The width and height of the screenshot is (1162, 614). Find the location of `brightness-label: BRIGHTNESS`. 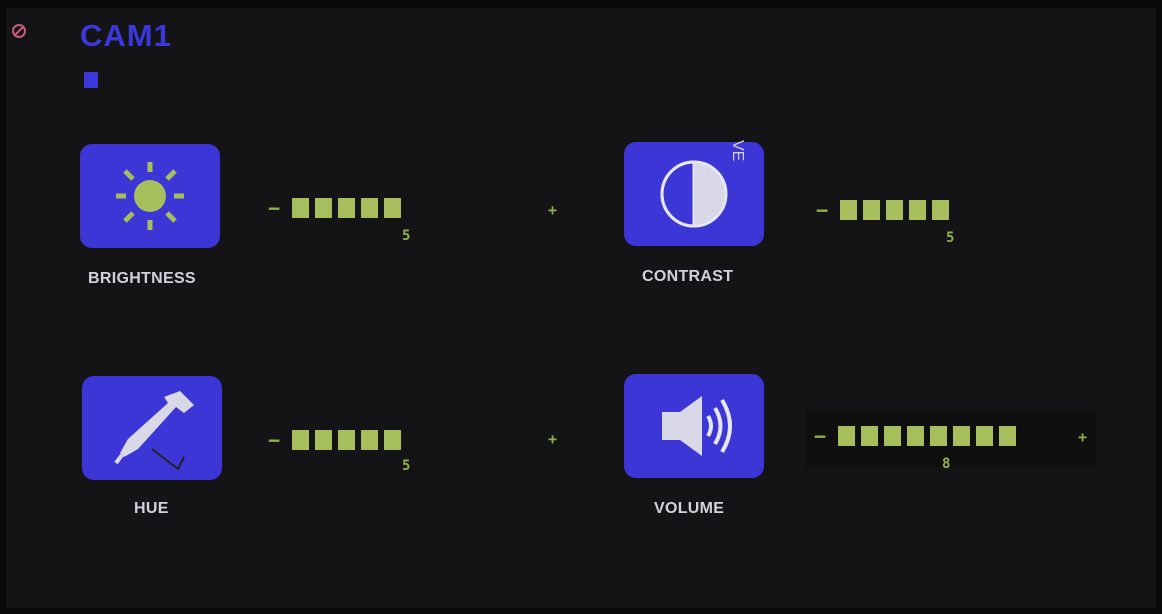

brightness-label: BRIGHTNESS is located at coordinates (142, 278).